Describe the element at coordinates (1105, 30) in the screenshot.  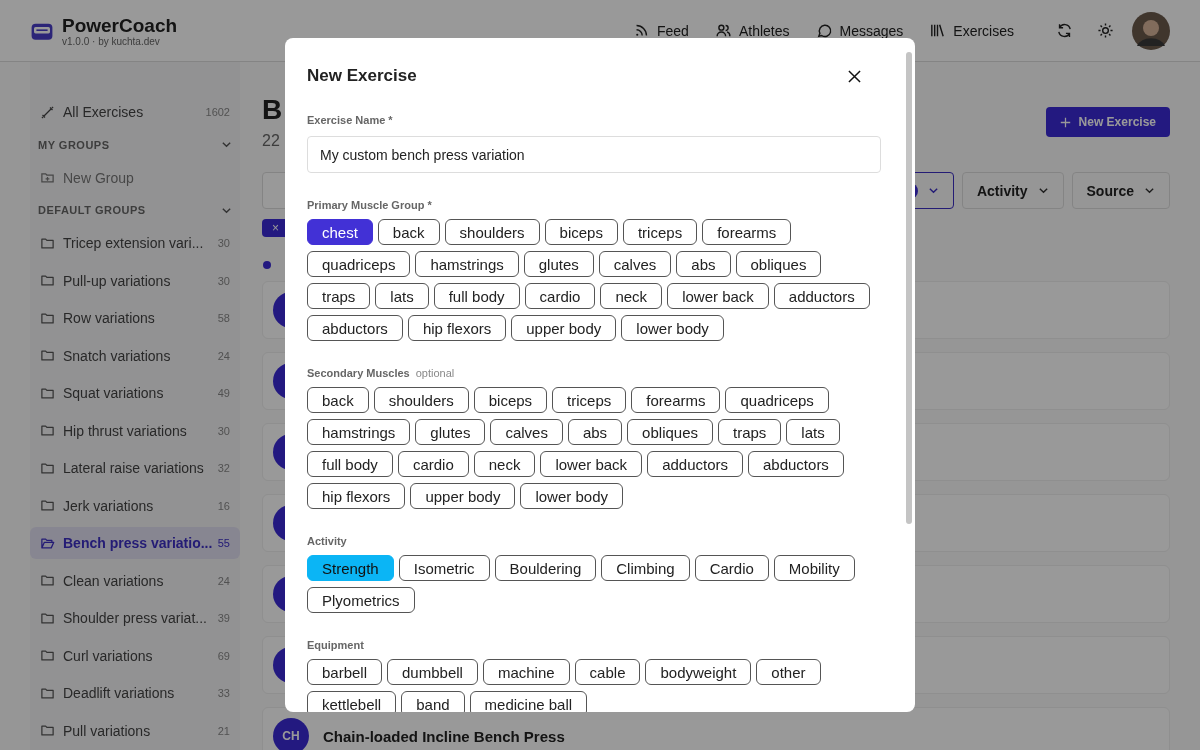
I see `sun-icon` at that location.